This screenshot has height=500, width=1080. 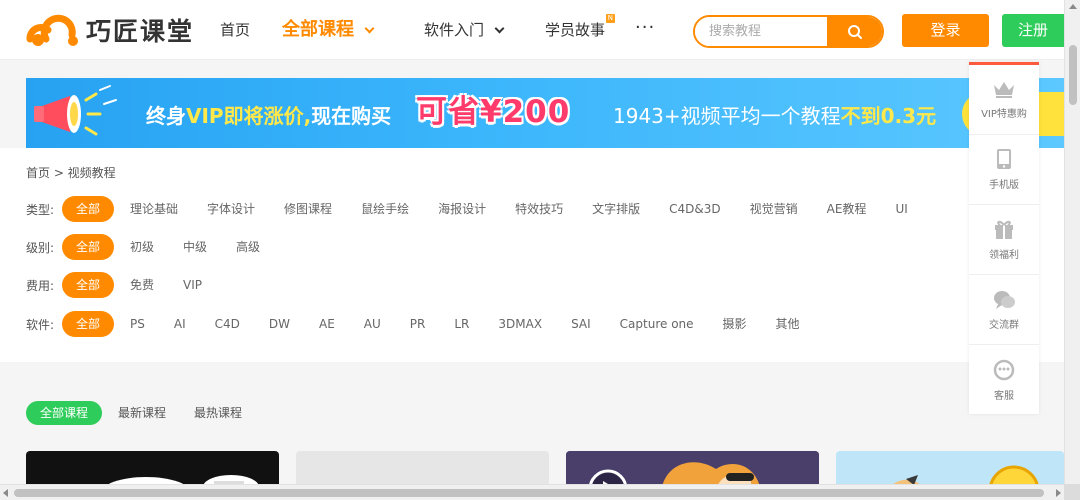 What do you see at coordinates (166, 116) in the screenshot?
I see `banner-text-a: 终身` at bounding box center [166, 116].